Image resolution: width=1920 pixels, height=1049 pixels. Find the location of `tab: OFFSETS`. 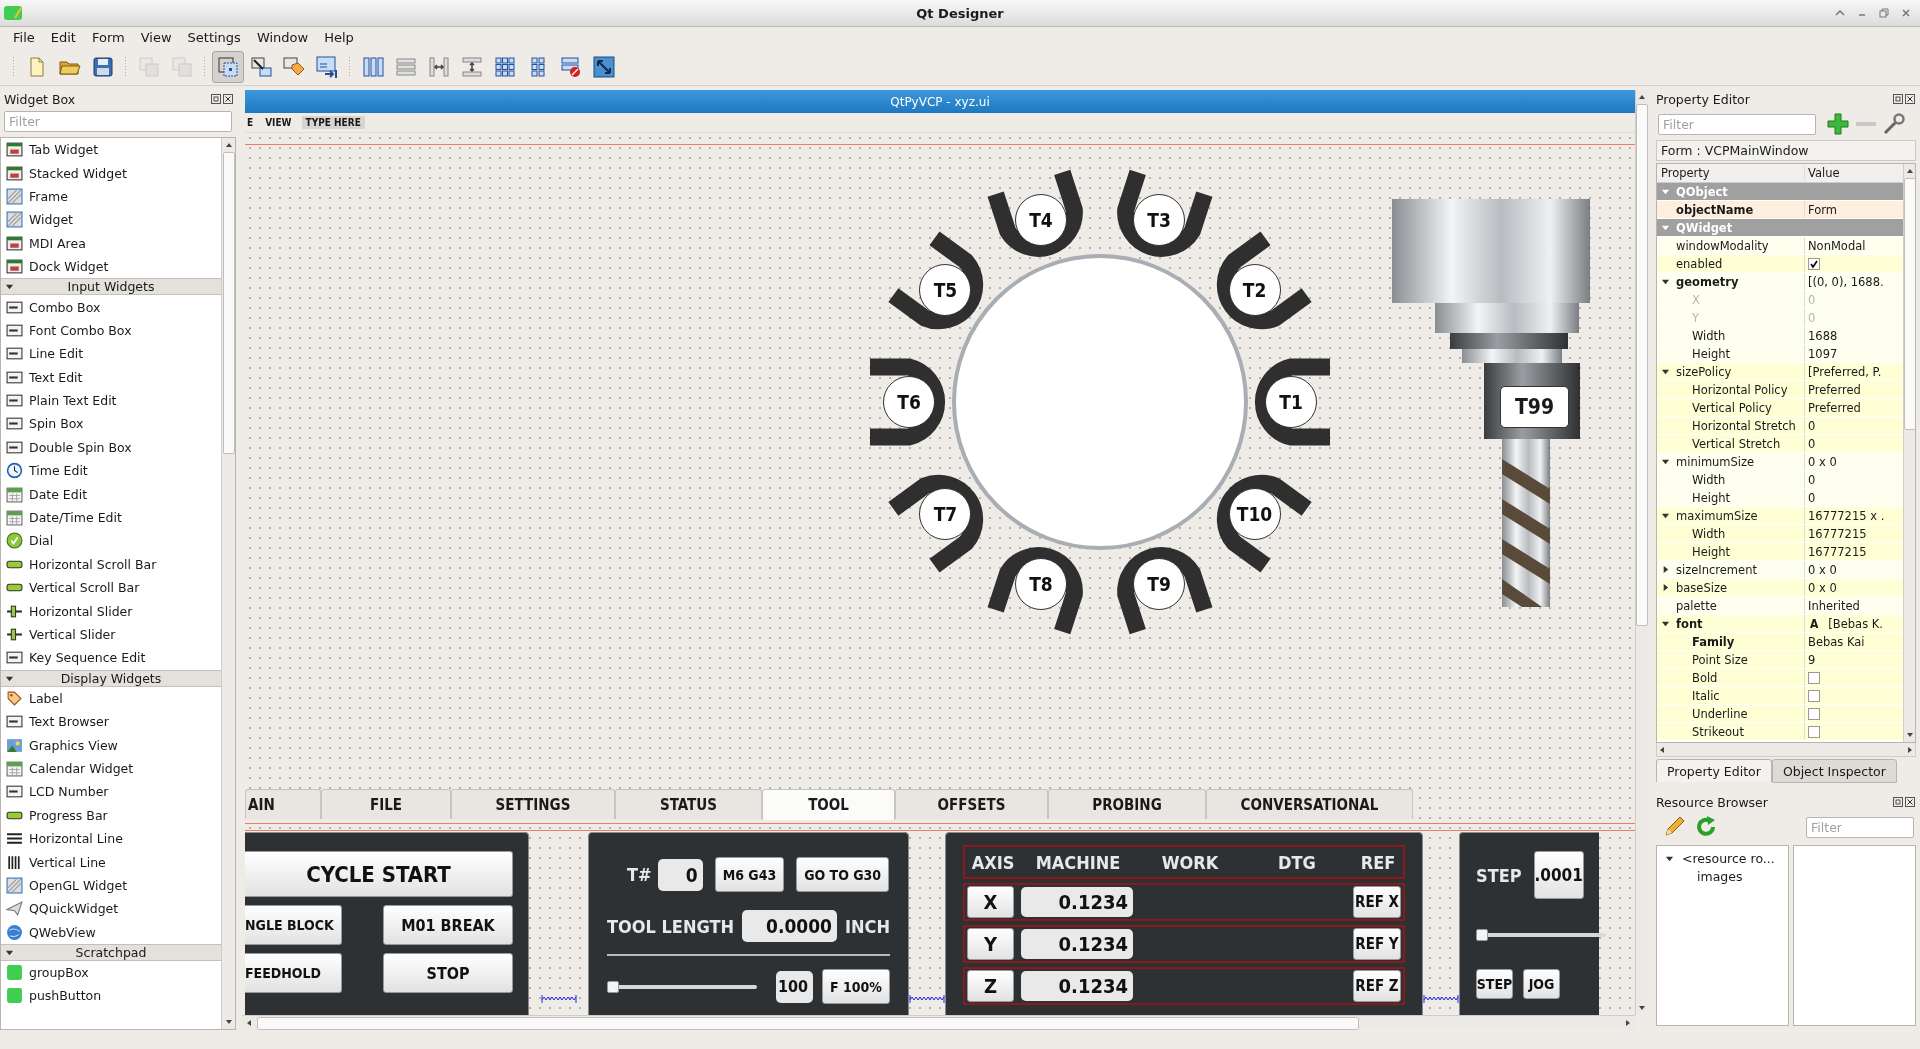

tab: OFFSETS is located at coordinates (971, 804).